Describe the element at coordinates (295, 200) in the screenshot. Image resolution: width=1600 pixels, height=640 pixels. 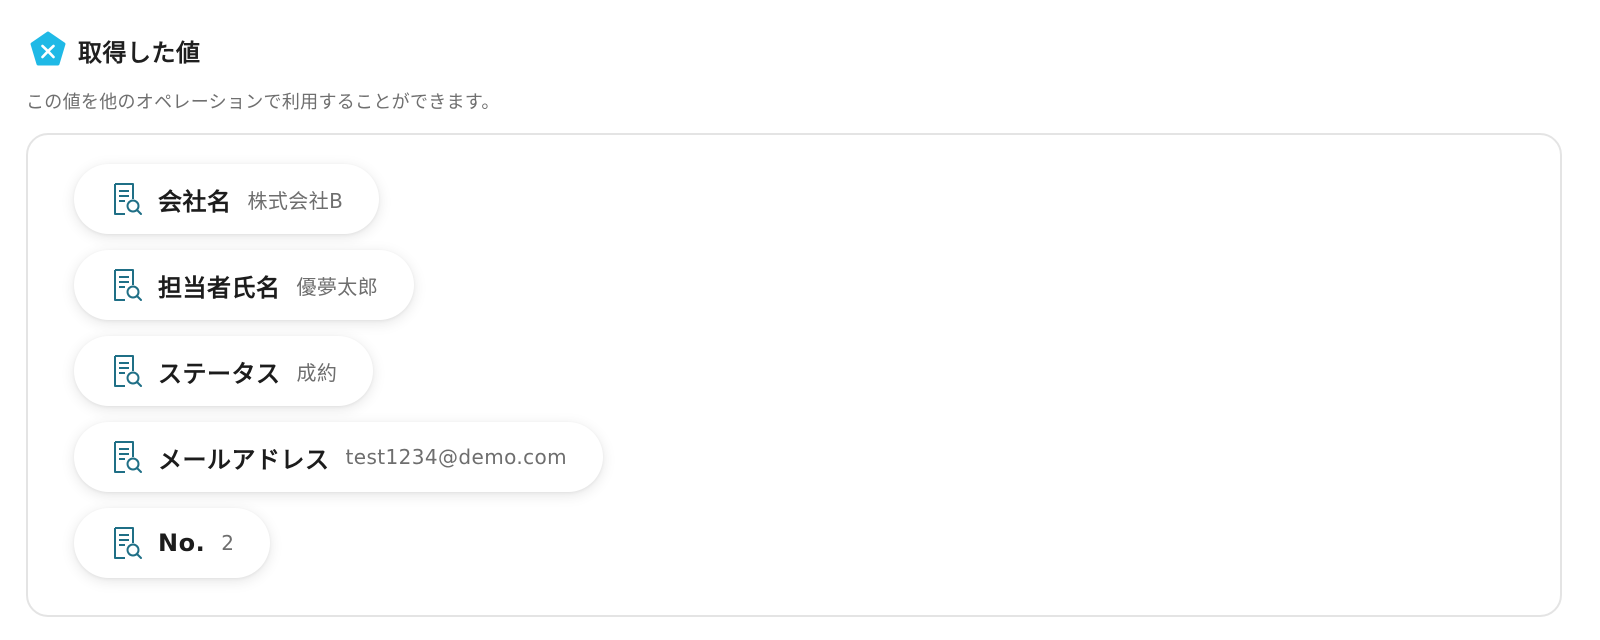
I see `field-value: 株式会社B` at that location.